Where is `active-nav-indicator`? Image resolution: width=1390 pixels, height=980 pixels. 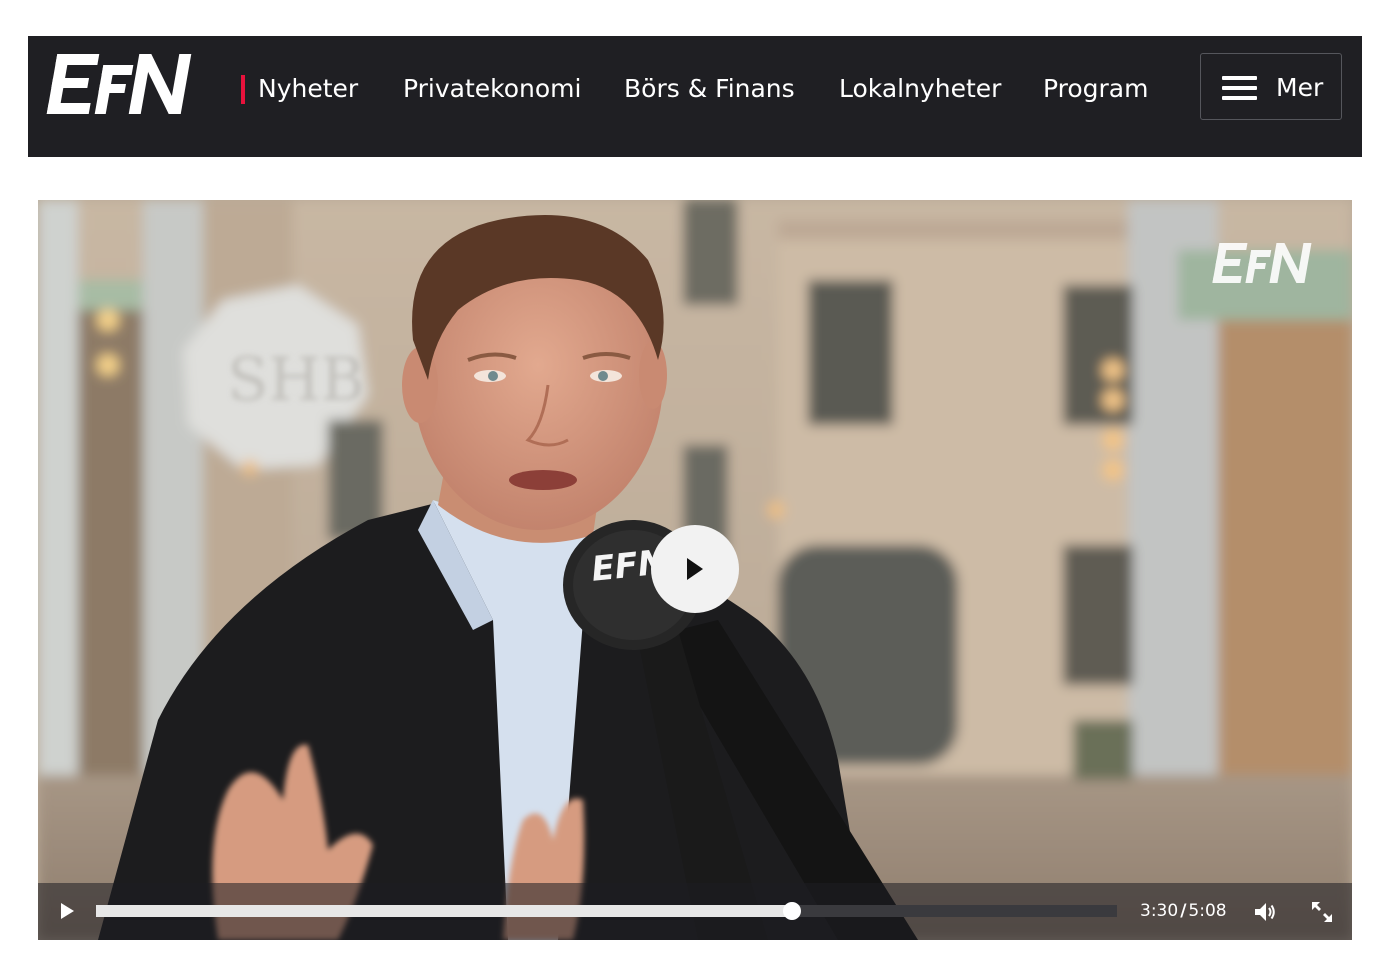
active-nav-indicator is located at coordinates (243, 89).